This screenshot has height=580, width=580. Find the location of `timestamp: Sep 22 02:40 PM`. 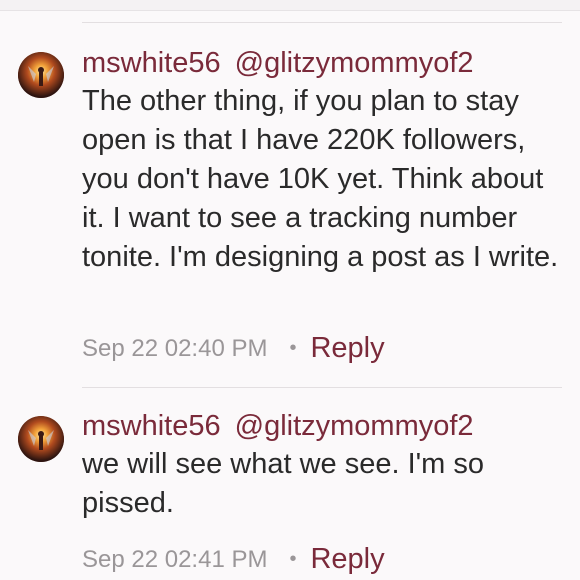

timestamp: Sep 22 02:40 PM is located at coordinates (175, 348).